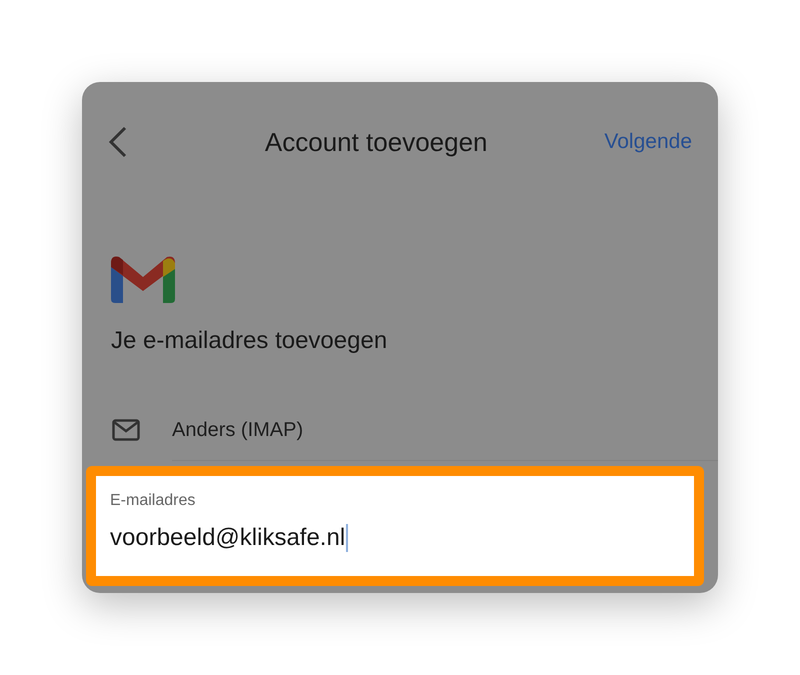 The height and width of the screenshot is (675, 800). What do you see at coordinates (153, 501) in the screenshot?
I see `field-label: E-mailadres` at bounding box center [153, 501].